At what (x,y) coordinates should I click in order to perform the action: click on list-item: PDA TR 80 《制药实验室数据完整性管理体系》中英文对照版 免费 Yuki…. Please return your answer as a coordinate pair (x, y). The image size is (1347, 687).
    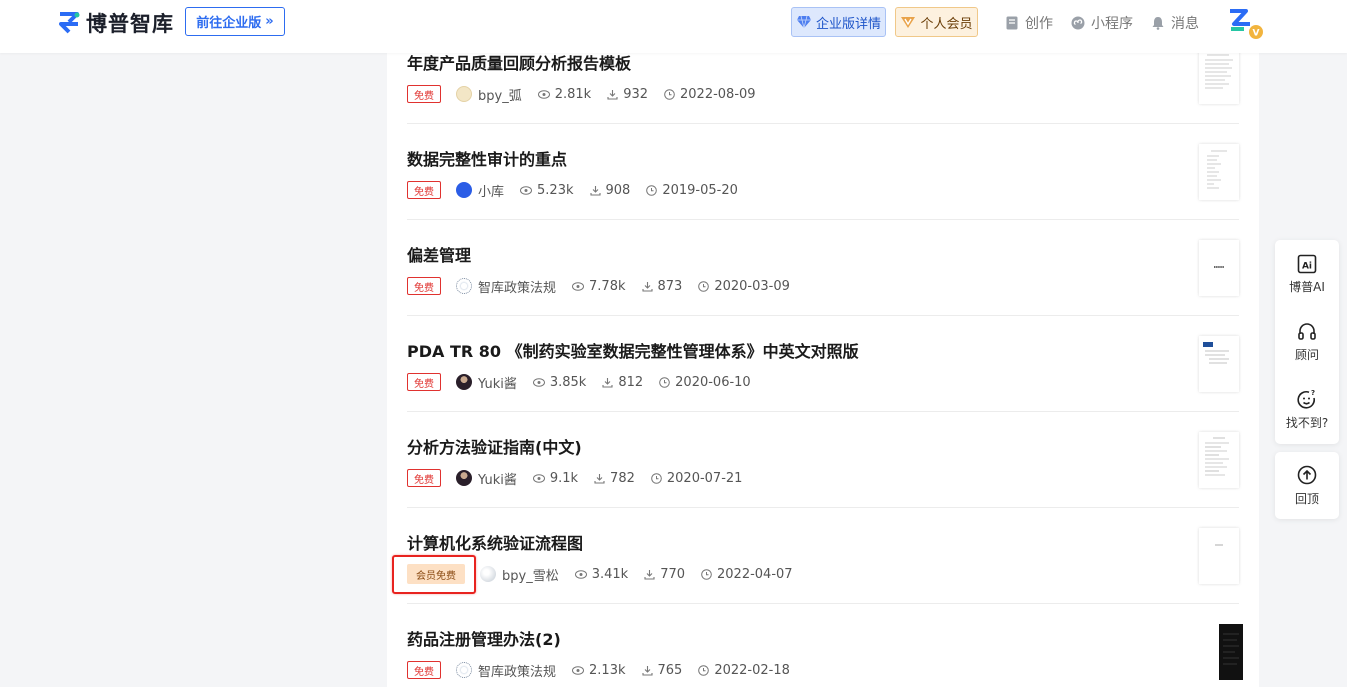
    Looking at the image, I should click on (823, 364).